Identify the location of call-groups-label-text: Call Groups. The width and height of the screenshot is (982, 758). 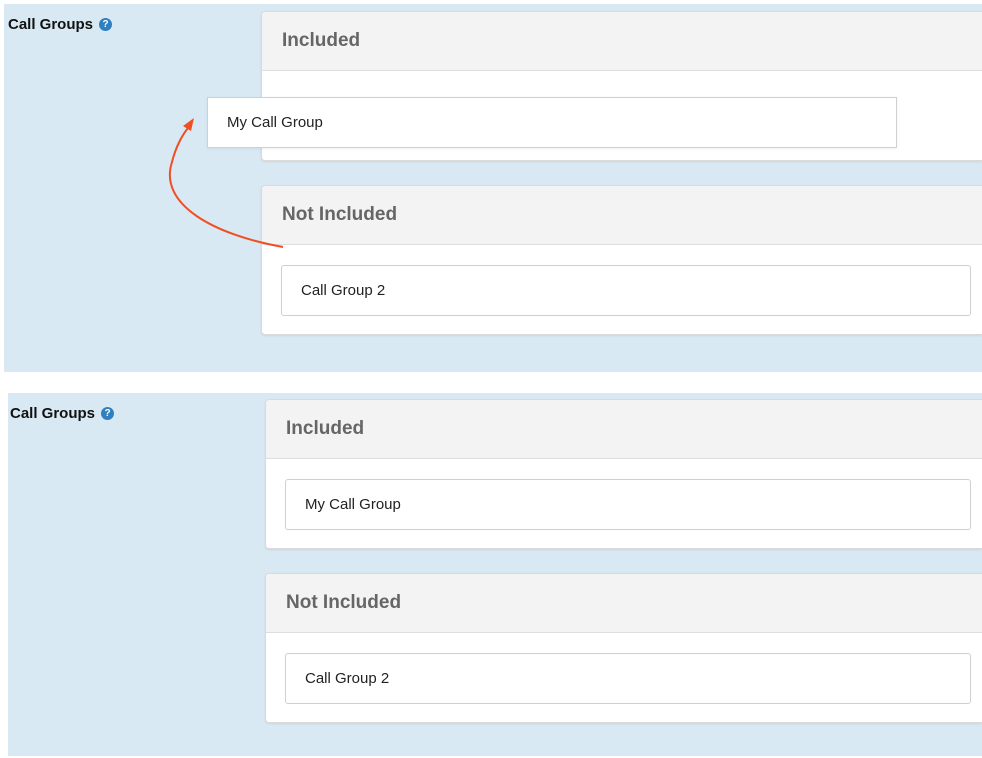
(53, 413).